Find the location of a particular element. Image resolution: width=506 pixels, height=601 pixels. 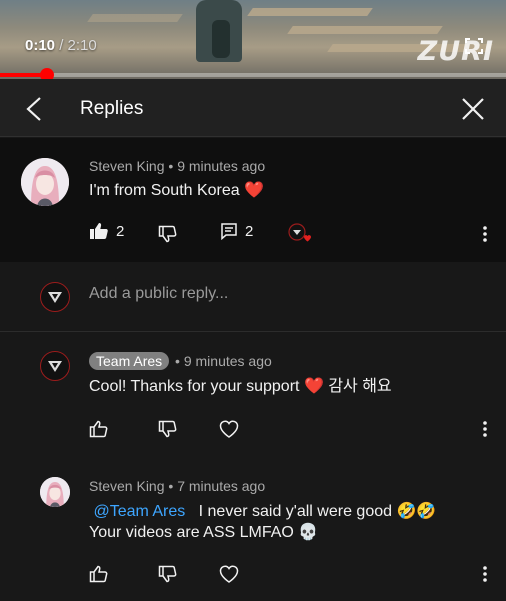

comment-icon is located at coordinates (229, 231).